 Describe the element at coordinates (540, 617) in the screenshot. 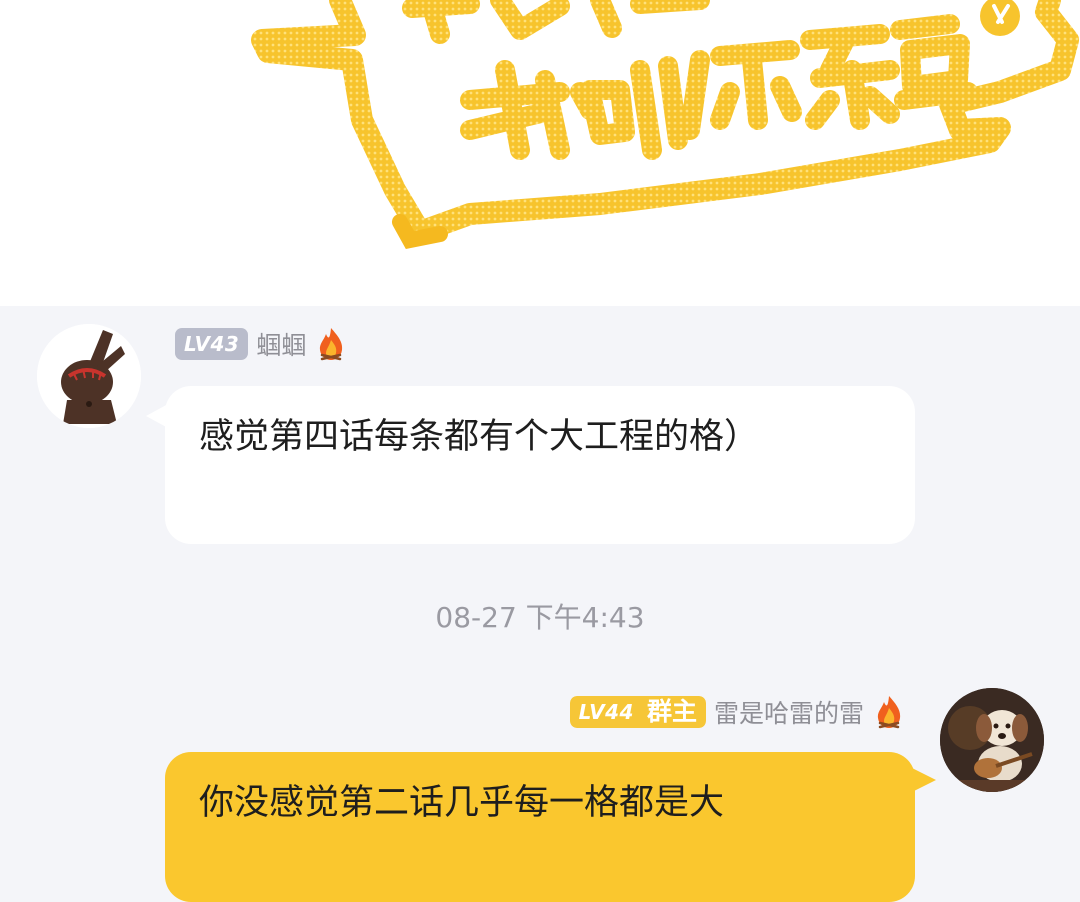

I see `timestamp: 08-27 下午4:43` at that location.